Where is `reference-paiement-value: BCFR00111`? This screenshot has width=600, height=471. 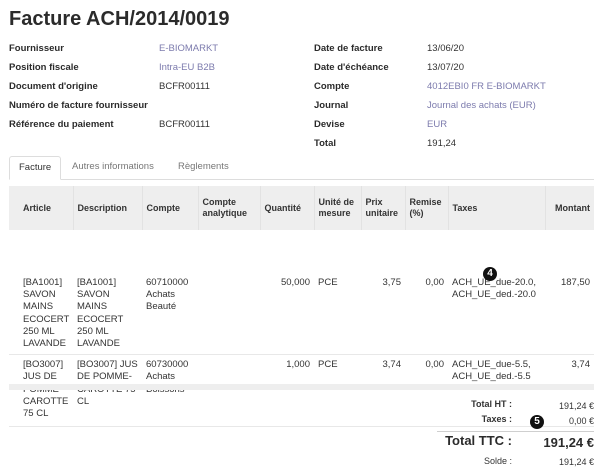
reference-paiement-value: BCFR00111 is located at coordinates (184, 124).